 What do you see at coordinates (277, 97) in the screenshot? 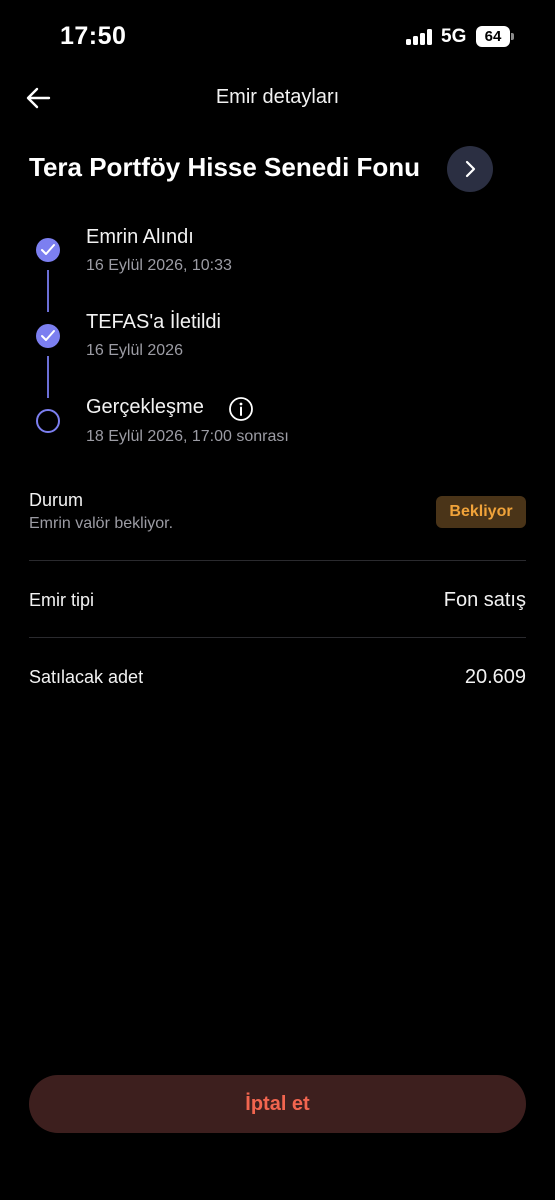
I see `page-title: Emir detayları` at bounding box center [277, 97].